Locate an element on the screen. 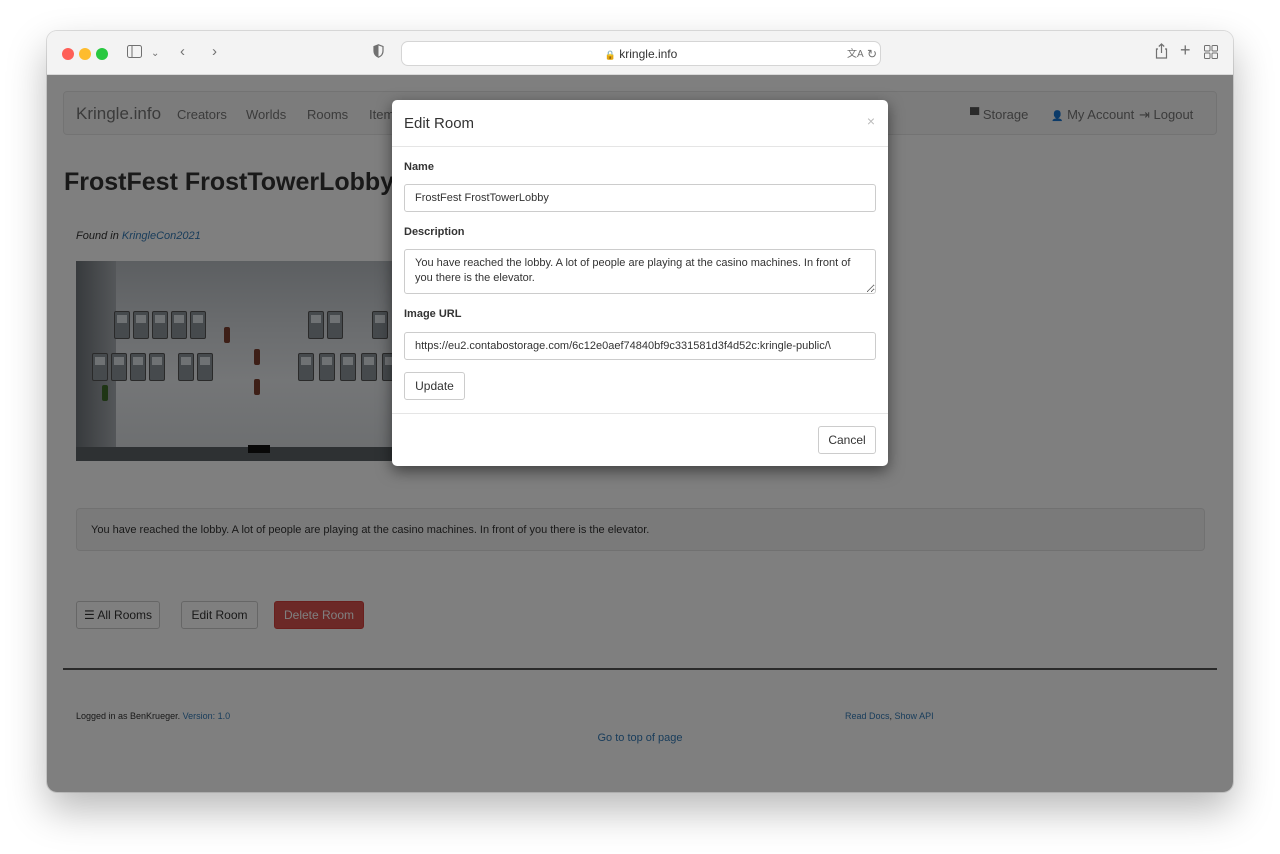  share-icon is located at coordinates (1161, 53).